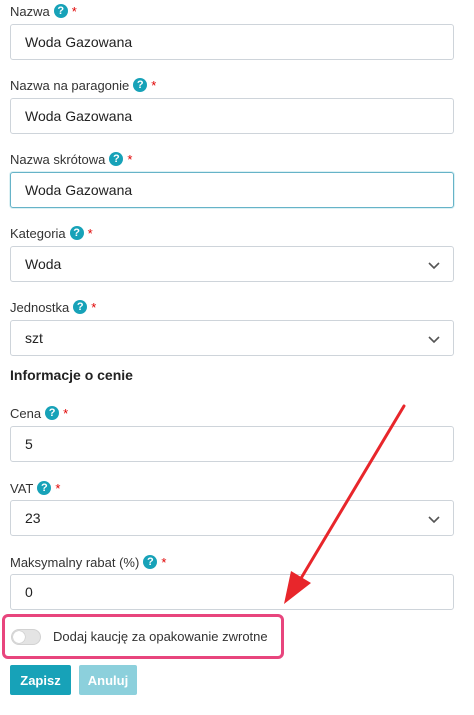 Image resolution: width=474 pixels, height=715 pixels. Describe the element at coordinates (35, 488) in the screenshot. I see `vat-label: VAT ? *` at that location.